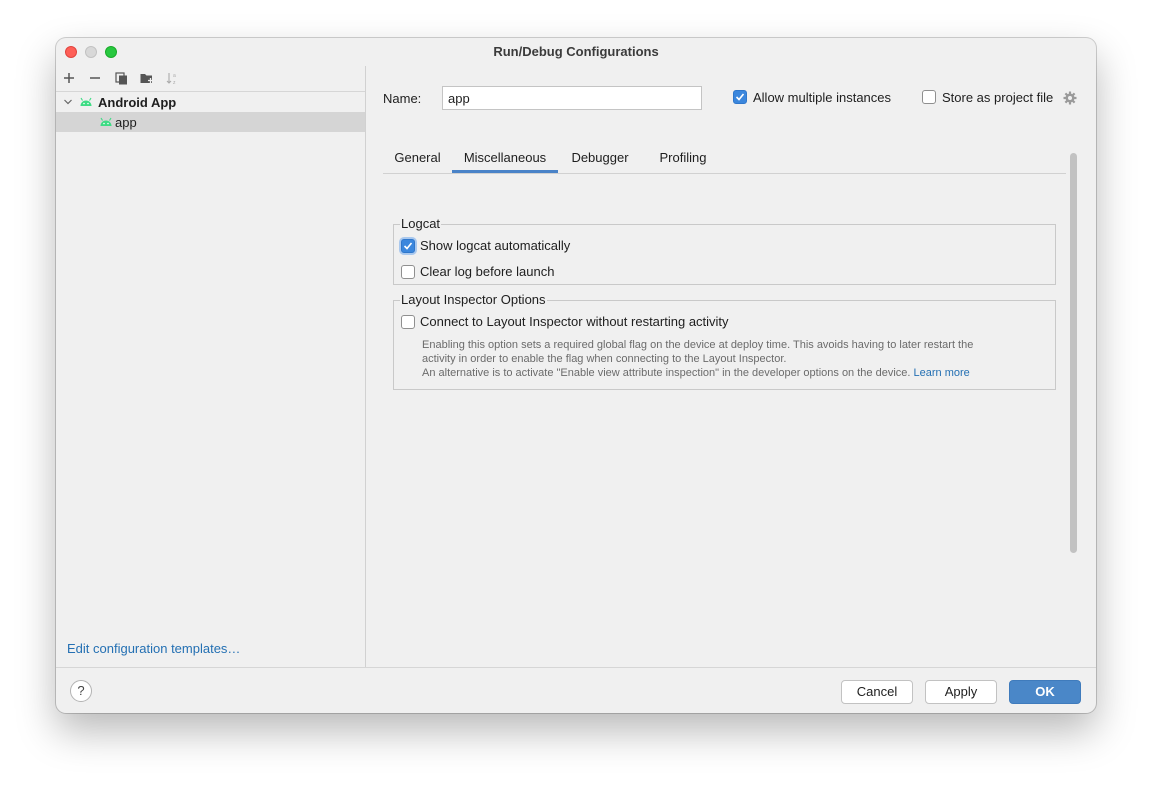  Describe the element at coordinates (495, 245) in the screenshot. I see `show-logcat-label: Show logcat automatically` at that location.